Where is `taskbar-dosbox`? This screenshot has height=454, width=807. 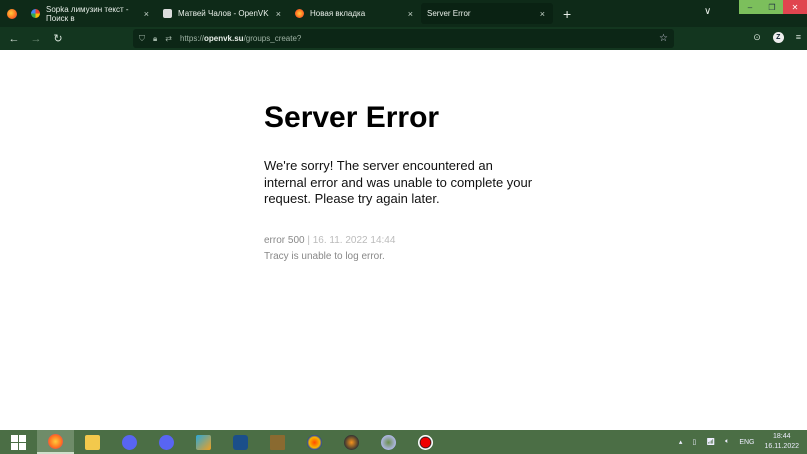
taskbar-dosbox is located at coordinates (277, 442).